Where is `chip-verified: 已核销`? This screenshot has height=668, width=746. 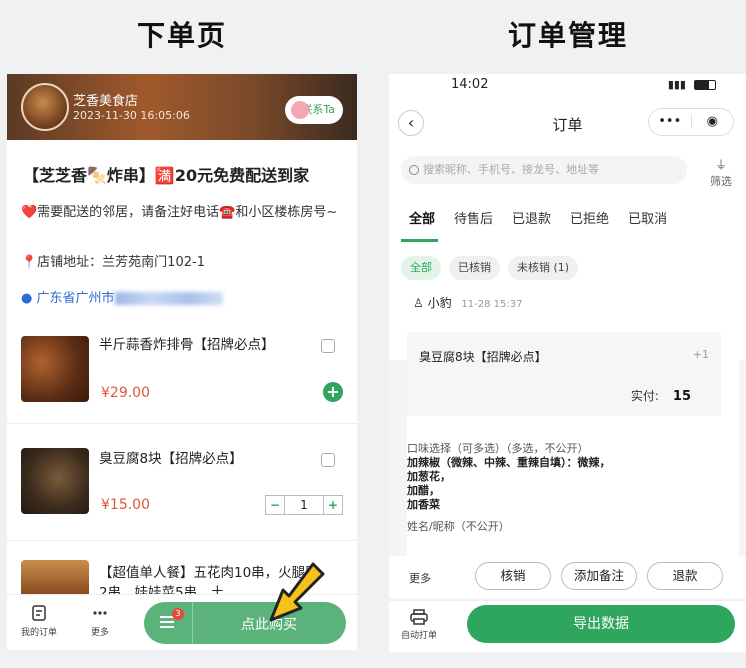 chip-verified: 已核销 is located at coordinates (474, 268).